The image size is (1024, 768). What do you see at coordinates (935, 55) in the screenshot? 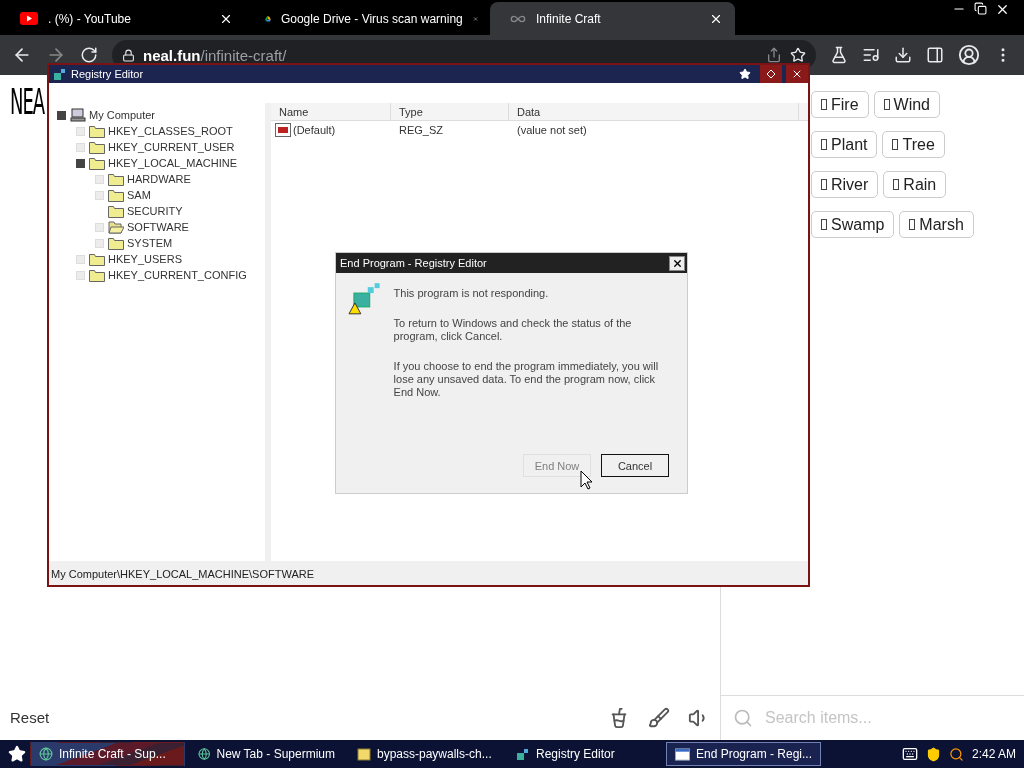
I see `side-panel-icon` at bounding box center [935, 55].